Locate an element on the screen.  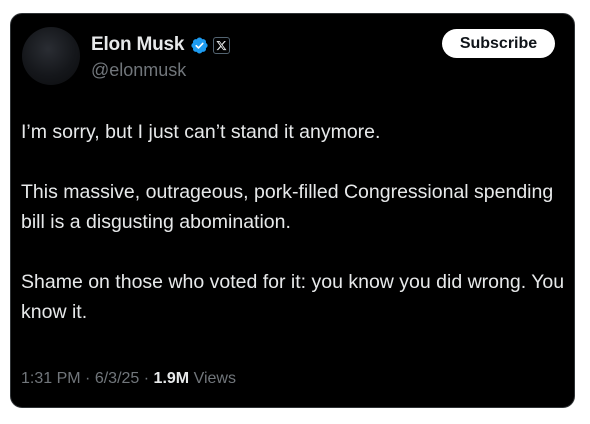
views-count: 1.9M is located at coordinates (172, 378).